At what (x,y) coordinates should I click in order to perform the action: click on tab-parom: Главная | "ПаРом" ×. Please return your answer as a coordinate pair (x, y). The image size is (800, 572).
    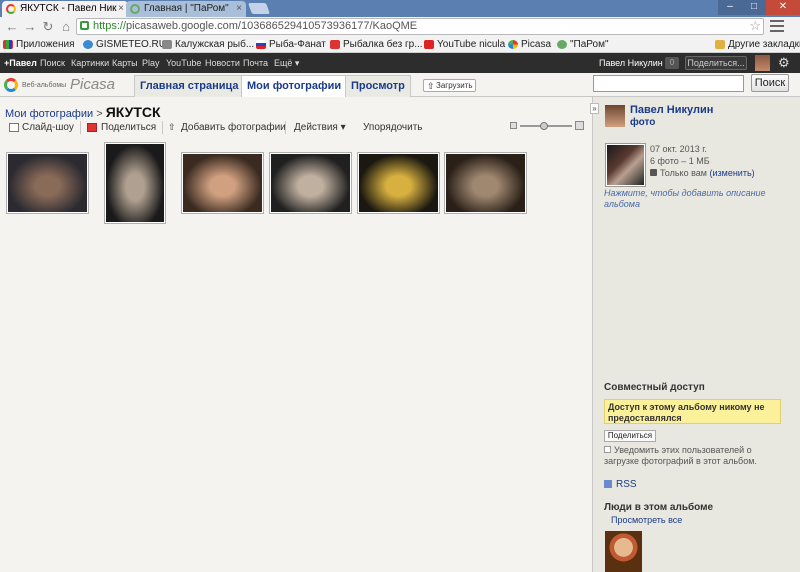
    Looking at the image, I should click on (186, 9).